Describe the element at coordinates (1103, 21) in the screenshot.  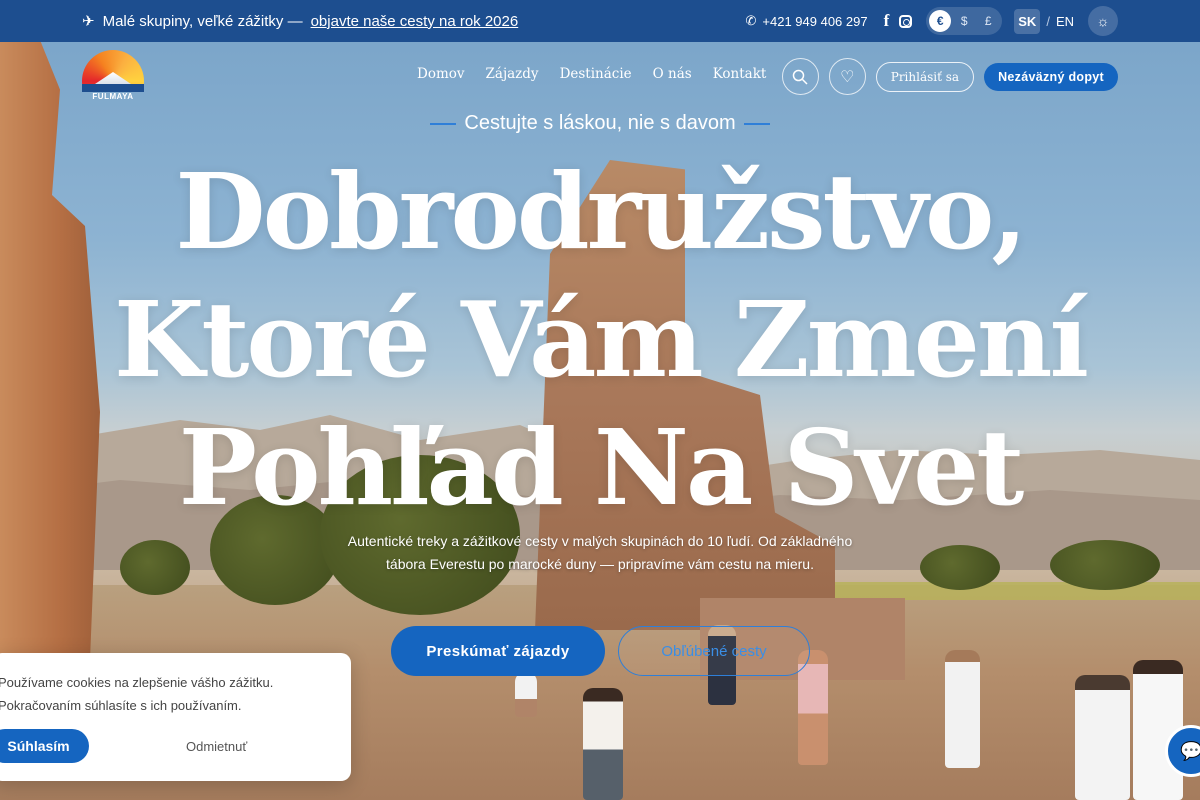
I see `sun-icon: ☼` at that location.